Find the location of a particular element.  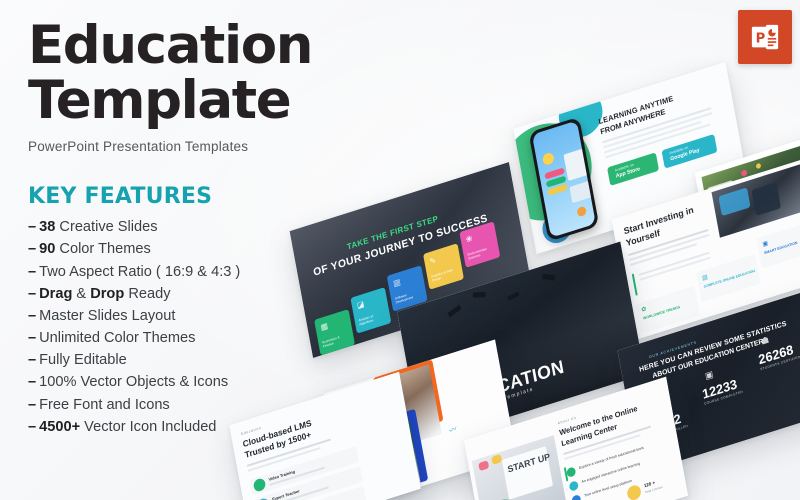

powerpoint-logo-badge: P is located at coordinates (765, 37).